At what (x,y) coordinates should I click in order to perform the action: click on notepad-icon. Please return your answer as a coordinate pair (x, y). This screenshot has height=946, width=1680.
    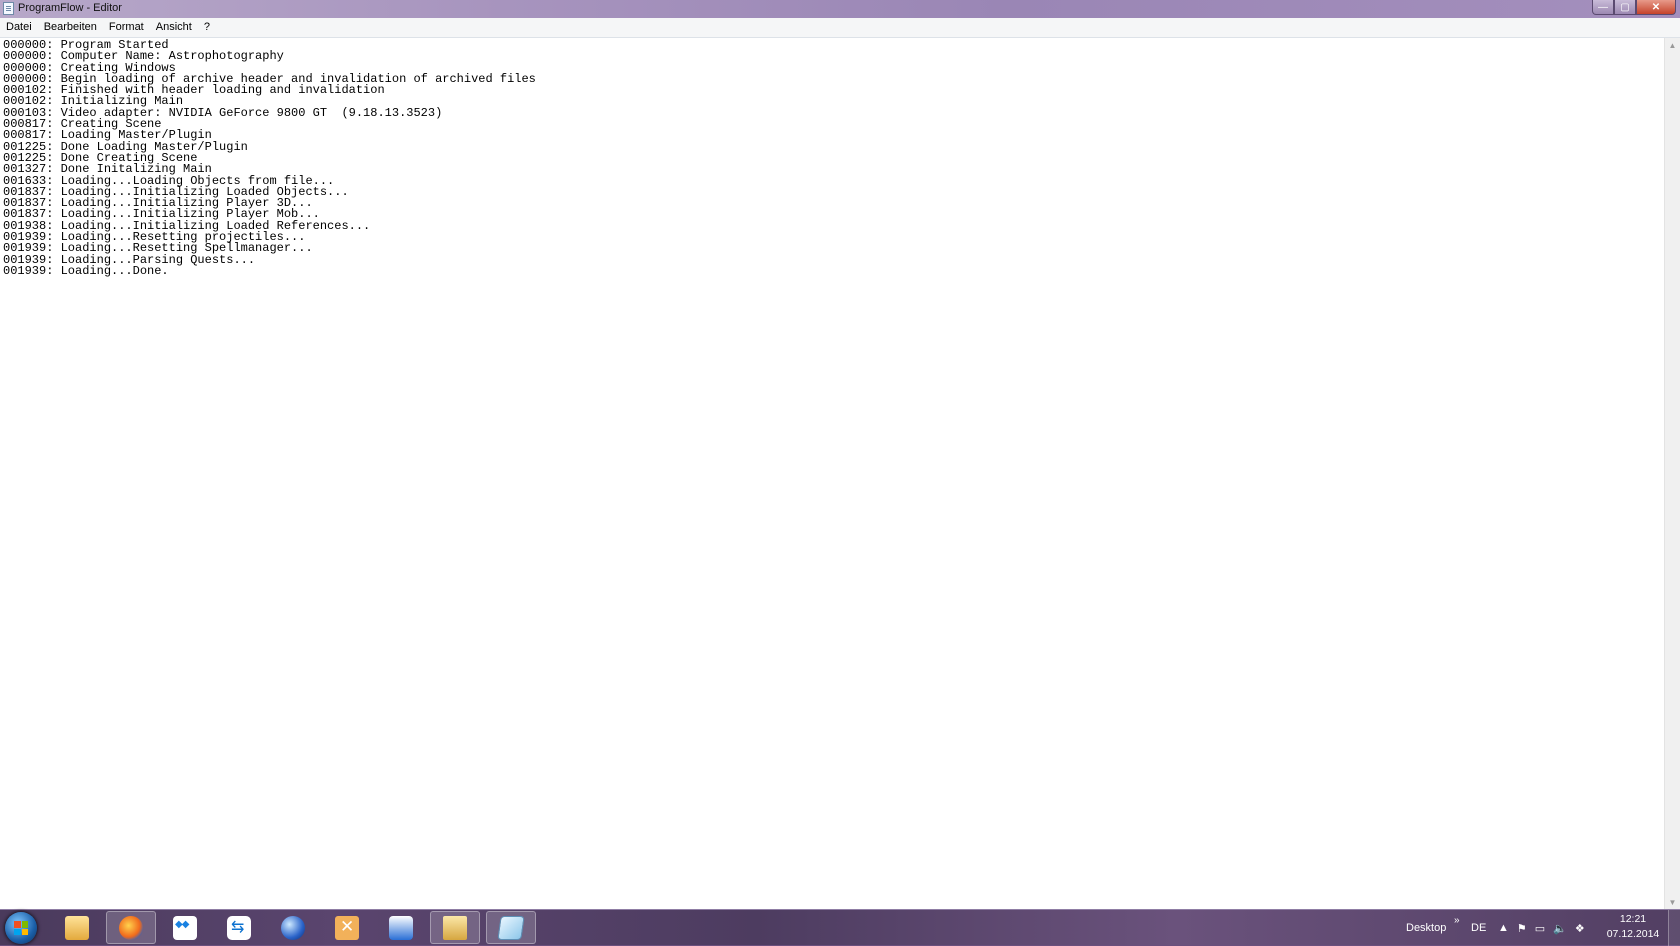
    Looking at the image, I should click on (511, 927).